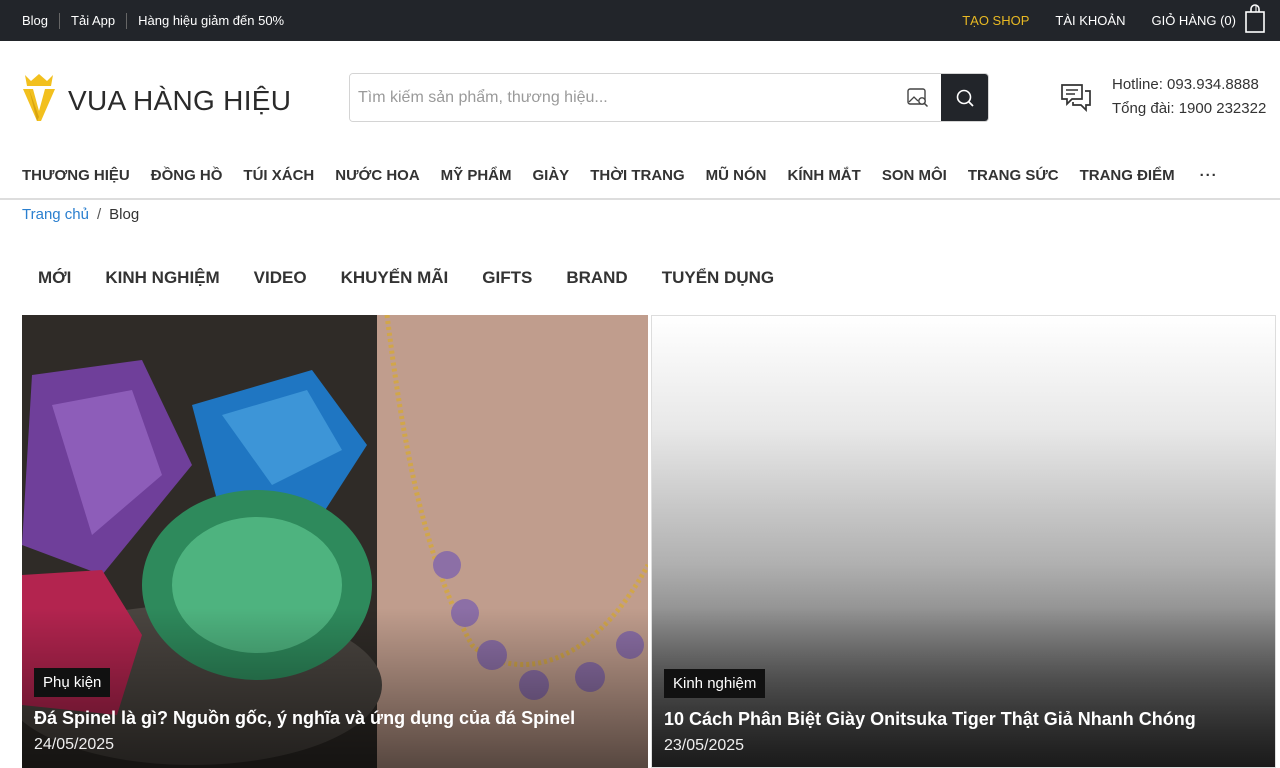  I want to click on image-search-icon, so click(918, 97).